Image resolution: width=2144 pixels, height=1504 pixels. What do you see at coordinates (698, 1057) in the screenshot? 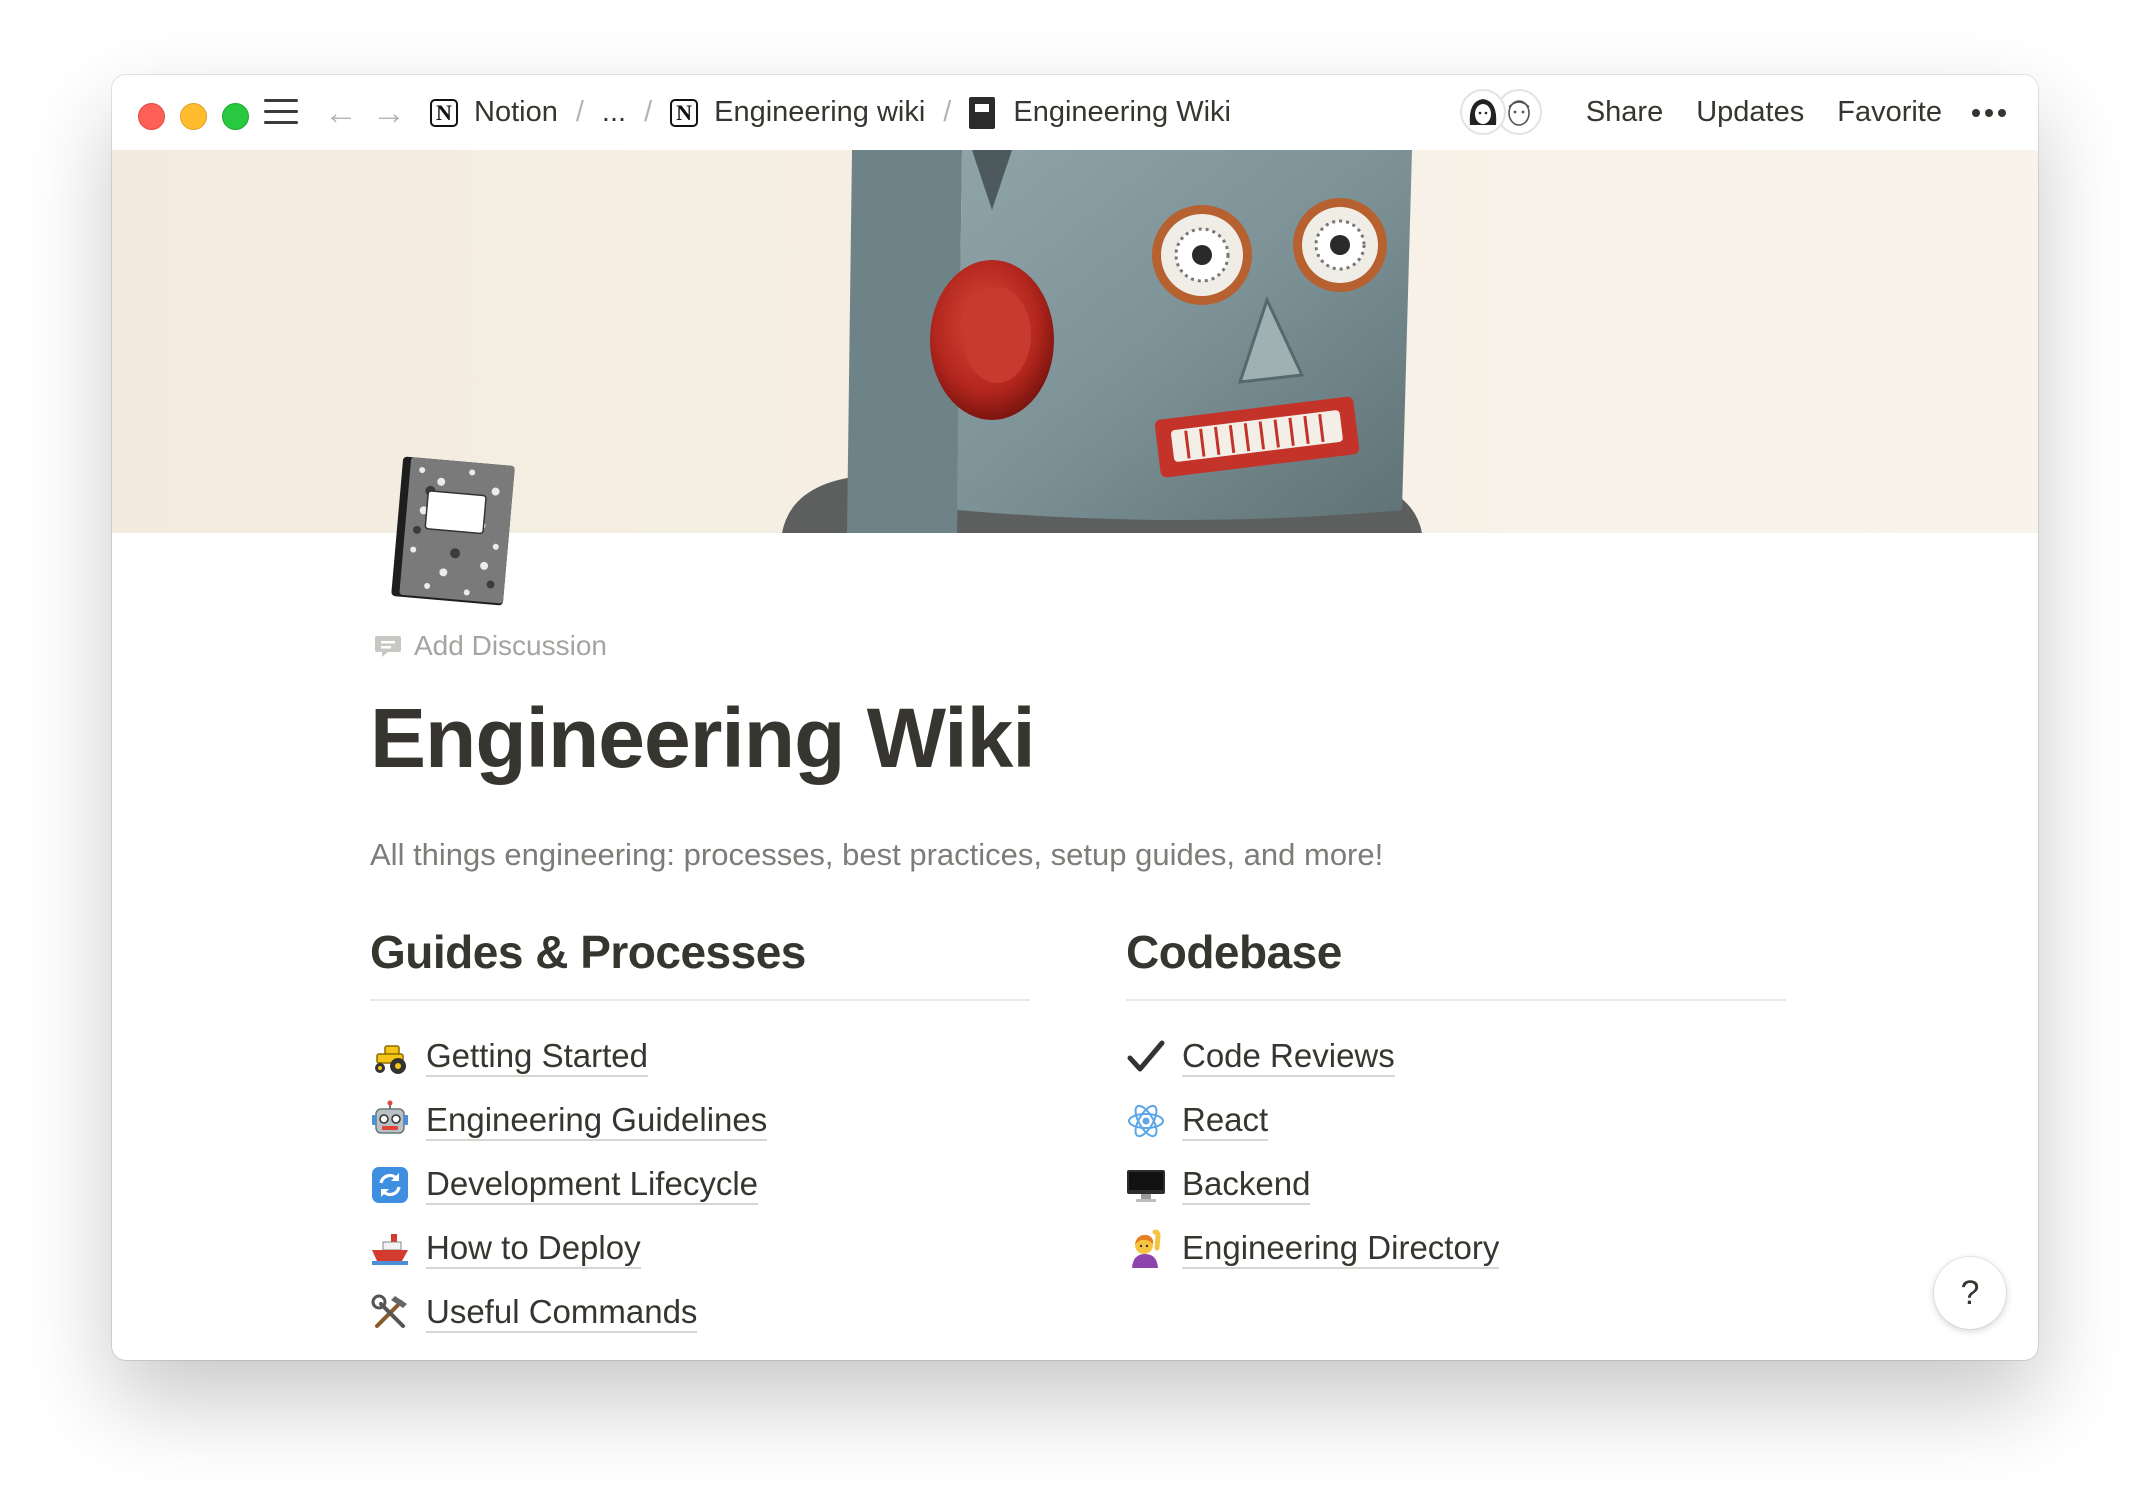
I see `page-link-getting-started: Getting Started` at bounding box center [698, 1057].